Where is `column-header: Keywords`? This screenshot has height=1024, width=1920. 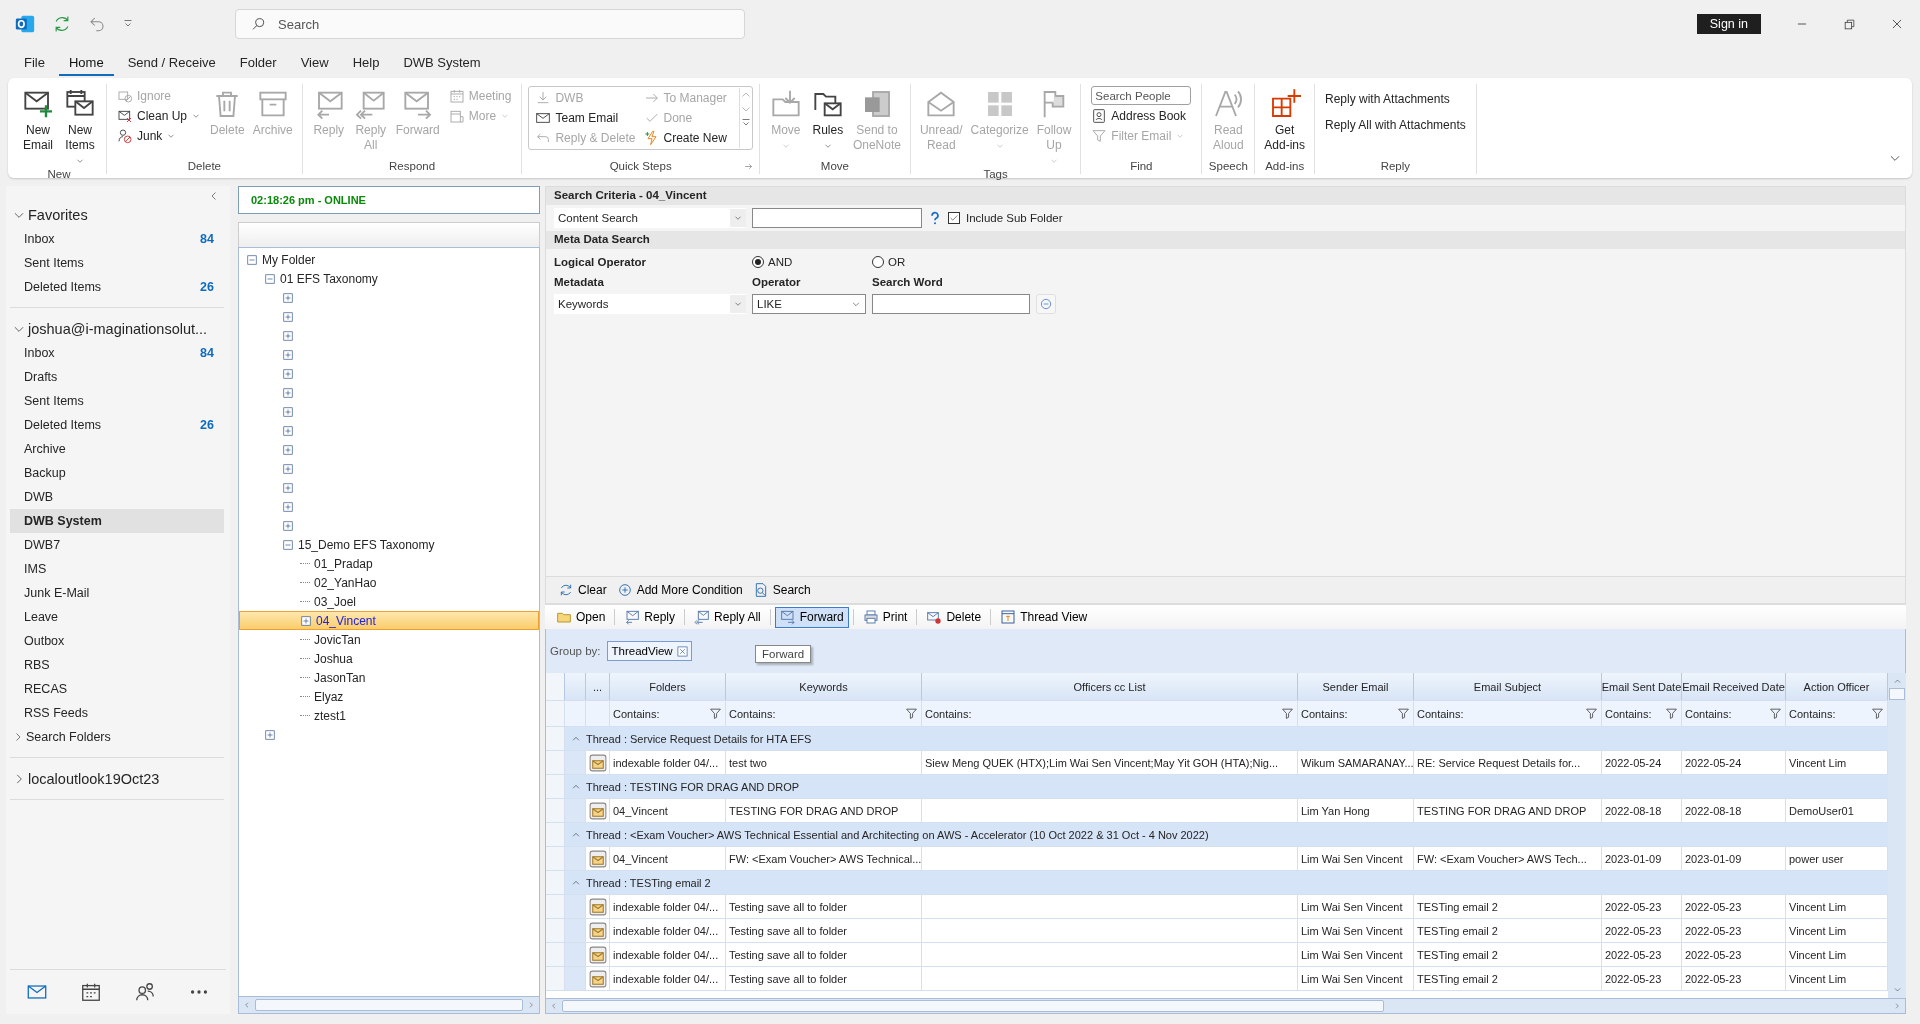
column-header: Keywords is located at coordinates (824, 686).